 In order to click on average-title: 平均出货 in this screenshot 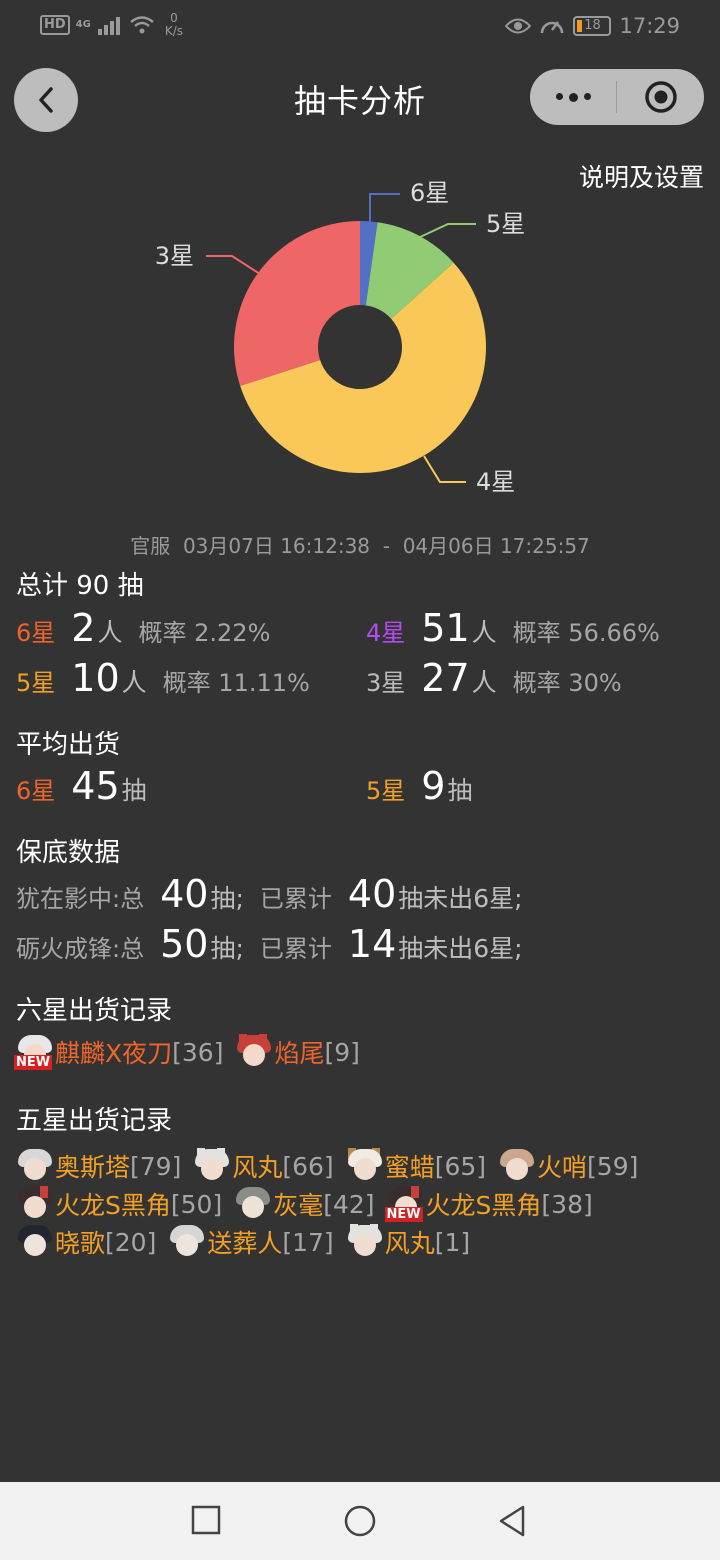, I will do `click(68, 745)`.